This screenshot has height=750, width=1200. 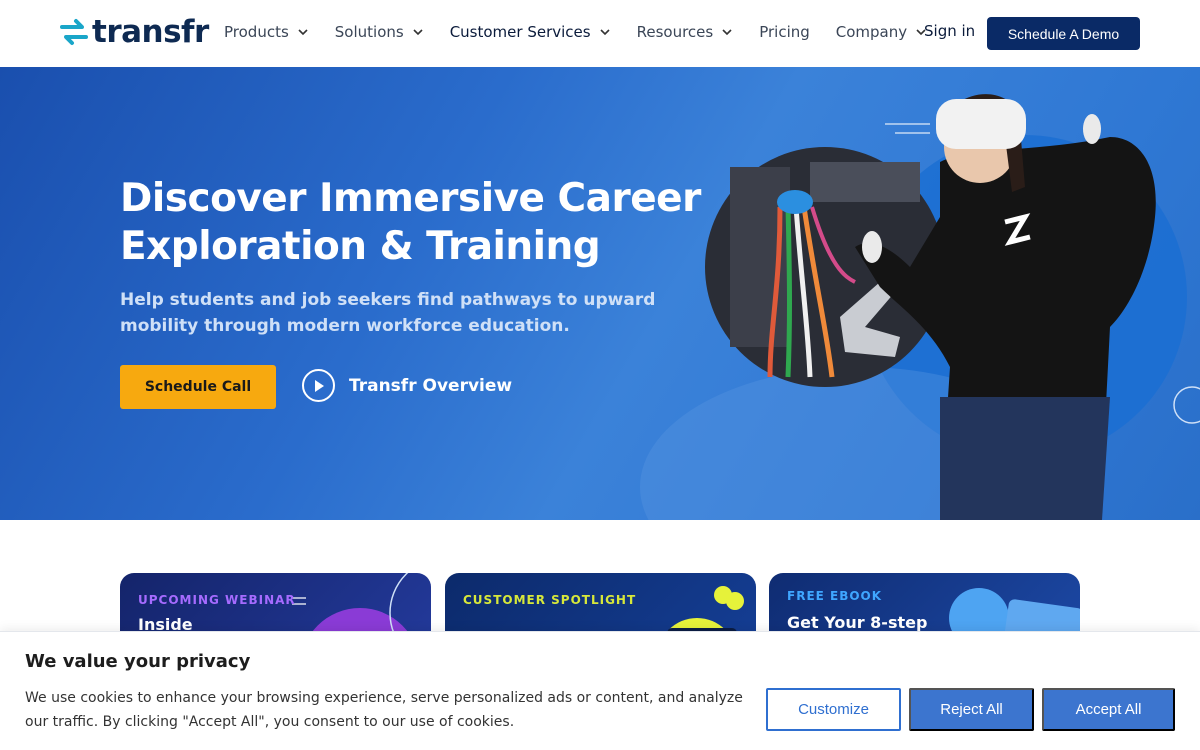 What do you see at coordinates (217, 600) in the screenshot?
I see `card-webinar-tag: UPCOMING WEBINAR` at bounding box center [217, 600].